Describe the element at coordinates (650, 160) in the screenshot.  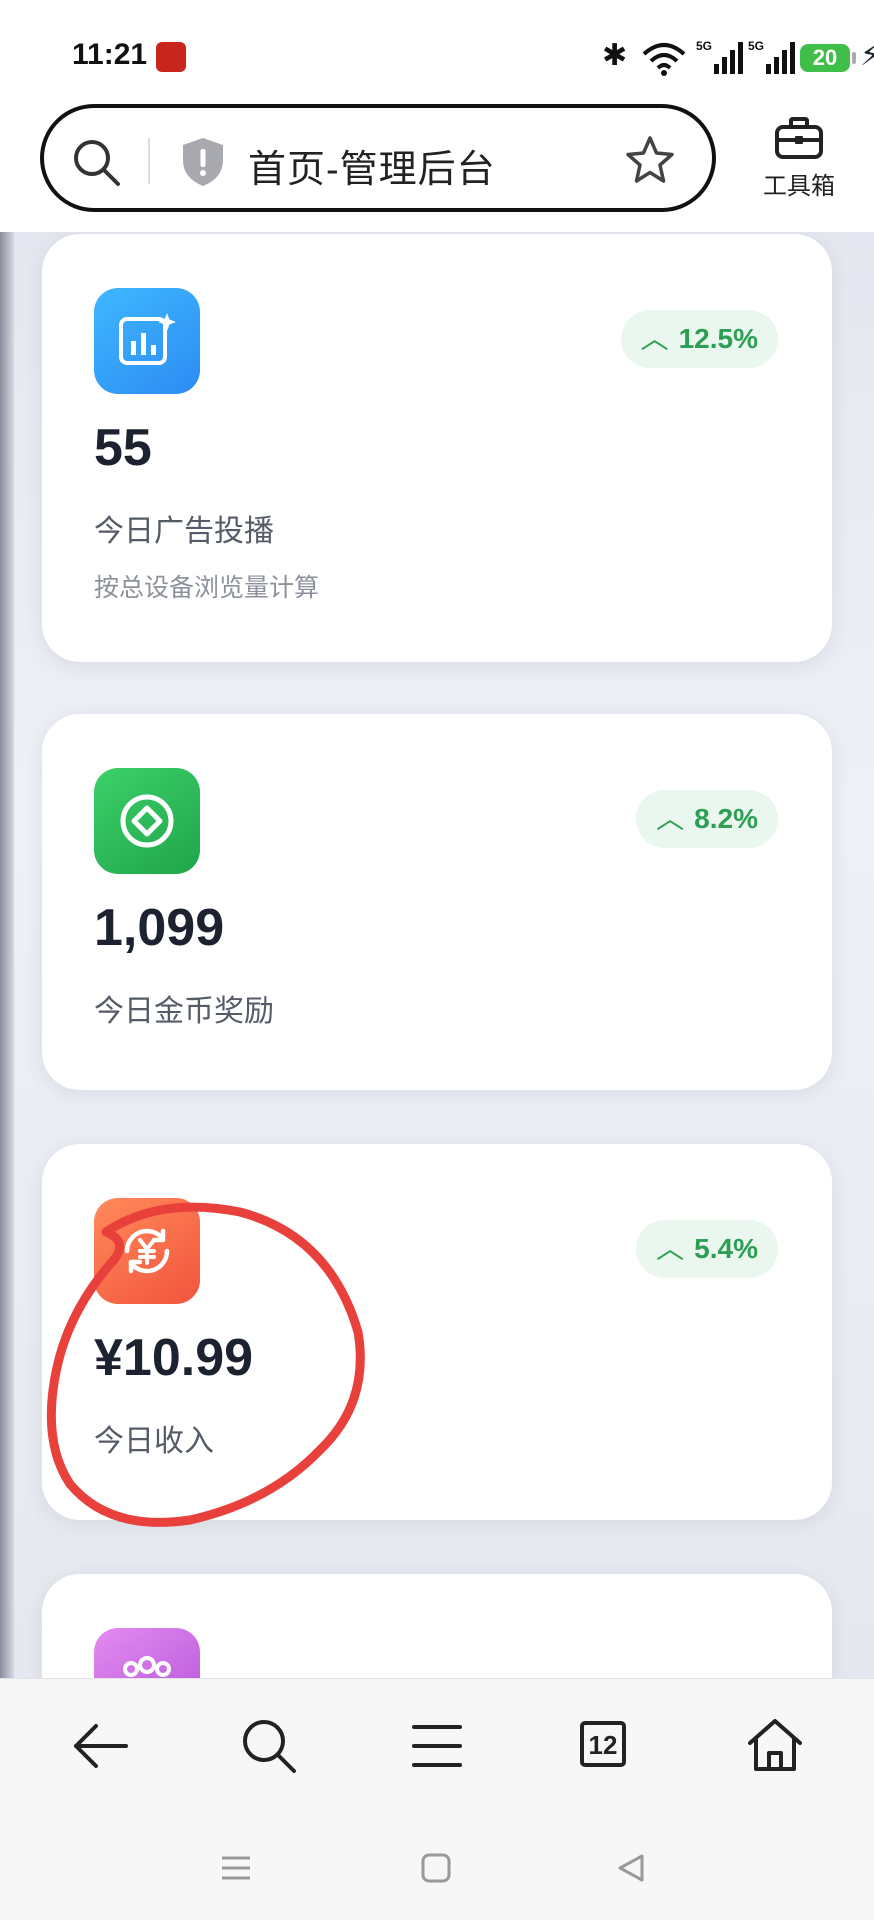
I see `bookmark-star-icon` at that location.